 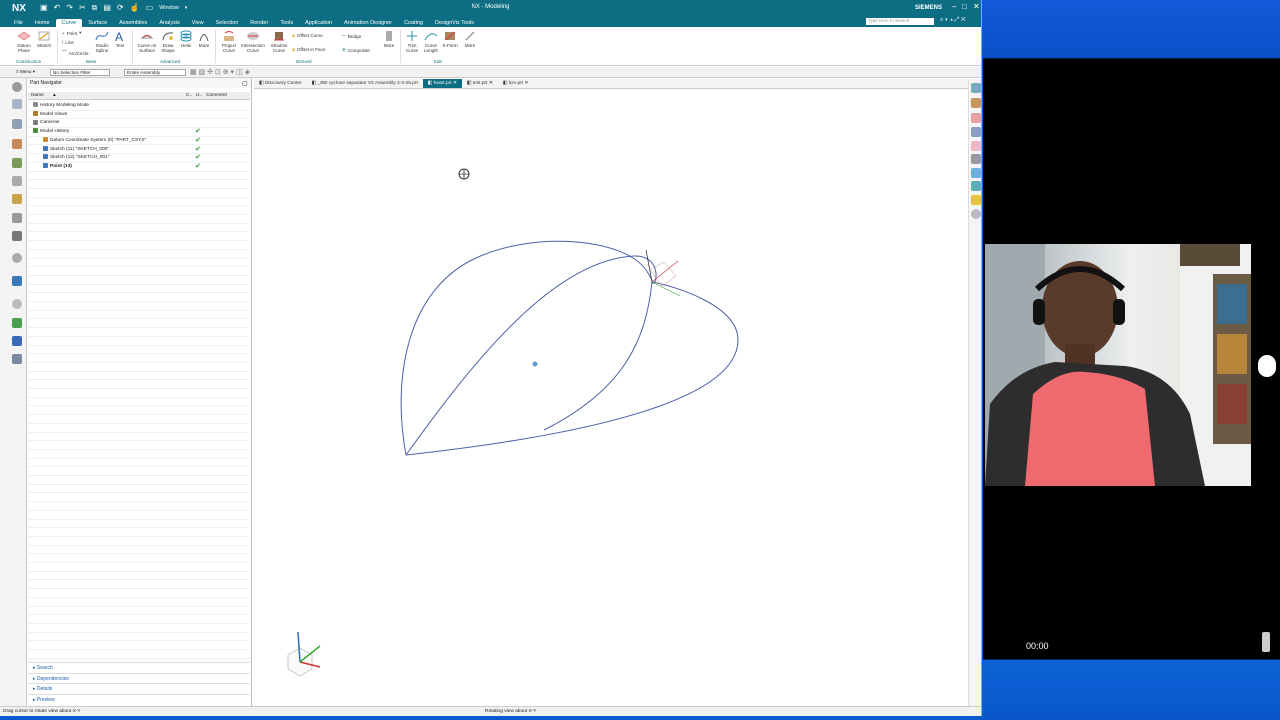 I want to click on command-search-input: Type Here to Search, so click(x=900, y=21).